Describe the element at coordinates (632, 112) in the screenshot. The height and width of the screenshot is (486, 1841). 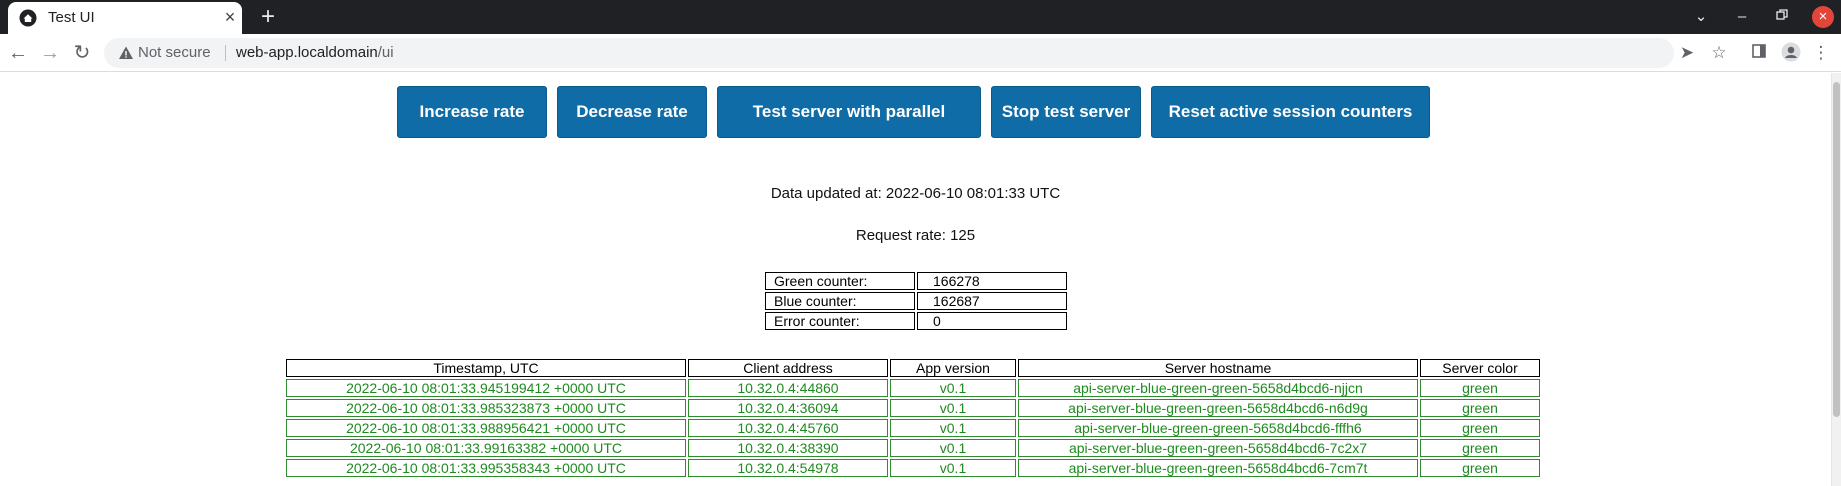
I see `decrease-rate-button: Decrease rate` at that location.